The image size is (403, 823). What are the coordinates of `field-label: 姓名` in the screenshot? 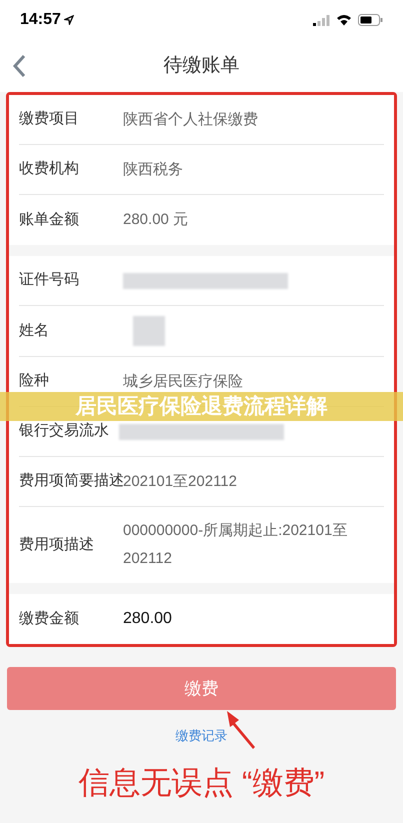 It's located at (34, 330).